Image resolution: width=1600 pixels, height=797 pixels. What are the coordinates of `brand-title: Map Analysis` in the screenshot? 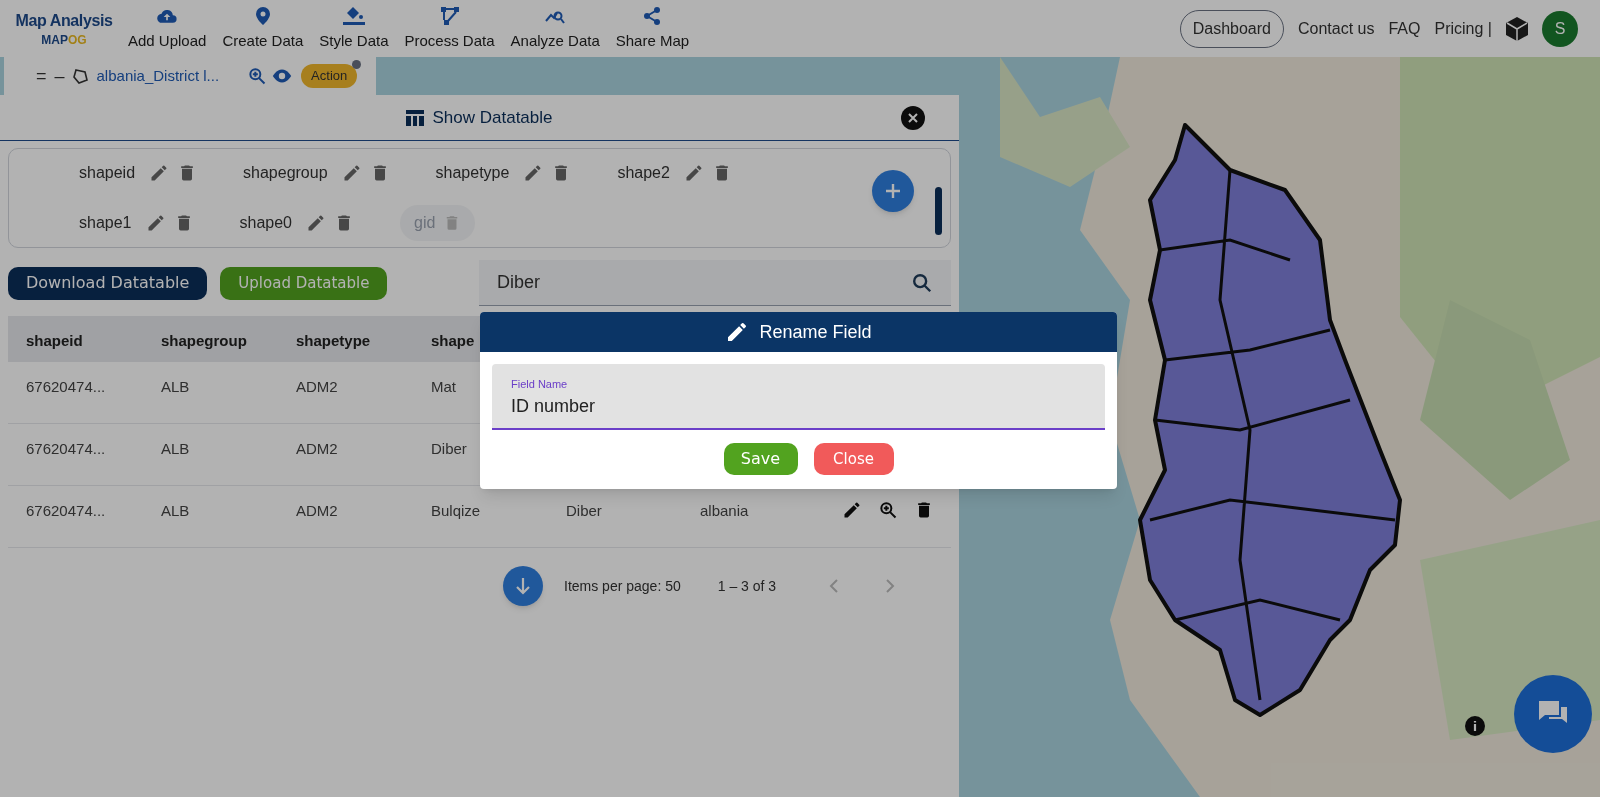 It's located at (64, 20).